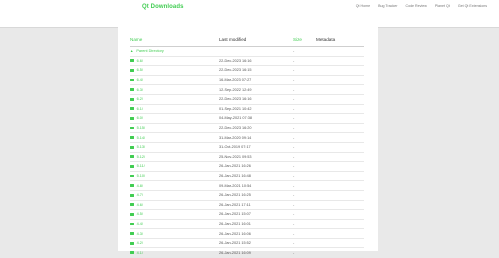  I want to click on folder-link: 6.1/, so click(140, 109).